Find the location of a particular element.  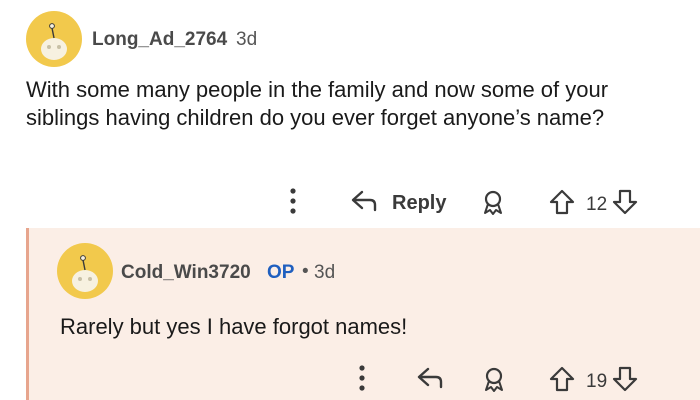

reply-label: Reply is located at coordinates (419, 203).